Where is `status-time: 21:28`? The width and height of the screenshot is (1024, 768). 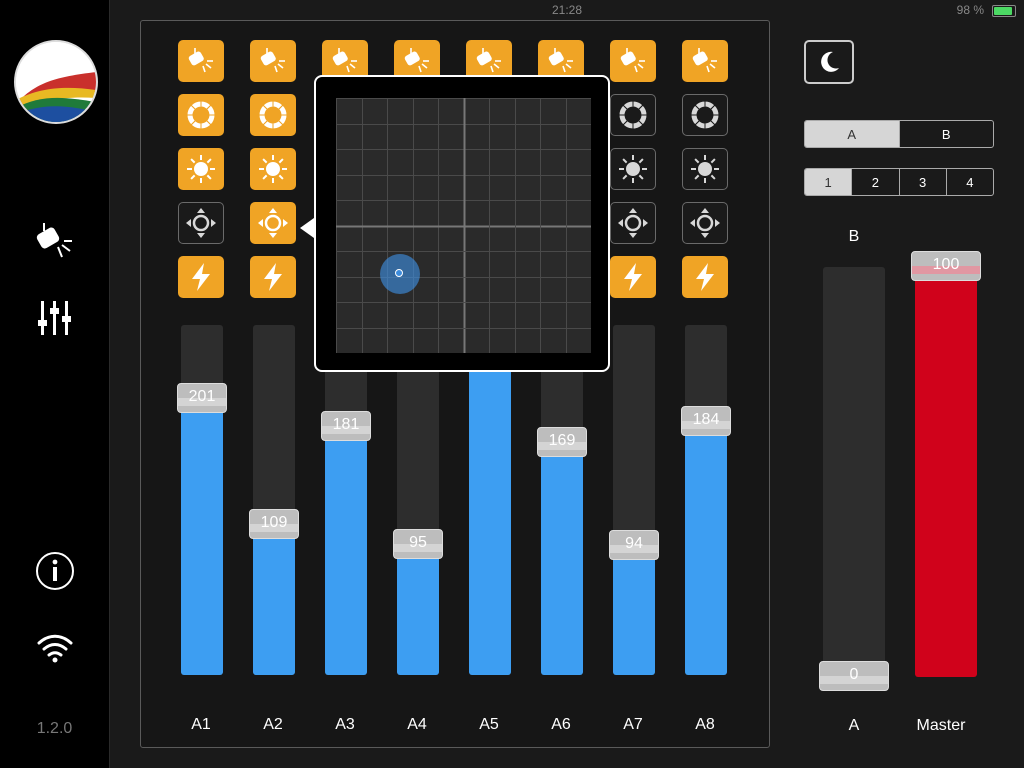 status-time: 21:28 is located at coordinates (567, 10).